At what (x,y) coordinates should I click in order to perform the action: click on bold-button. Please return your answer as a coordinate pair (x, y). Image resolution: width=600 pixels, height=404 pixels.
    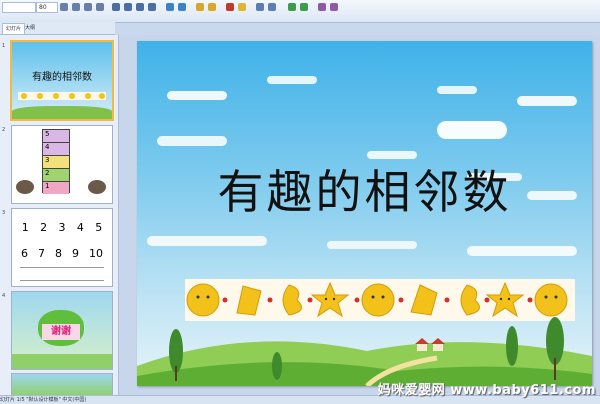
    Looking at the image, I should click on (64, 7).